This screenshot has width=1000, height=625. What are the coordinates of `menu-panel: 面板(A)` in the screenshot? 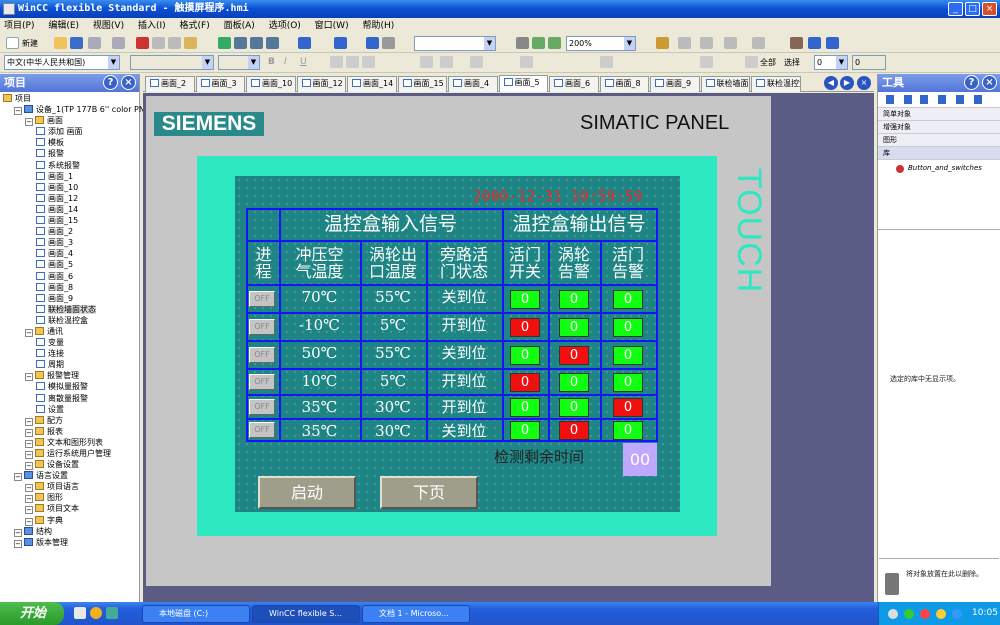 It's located at (239, 26).